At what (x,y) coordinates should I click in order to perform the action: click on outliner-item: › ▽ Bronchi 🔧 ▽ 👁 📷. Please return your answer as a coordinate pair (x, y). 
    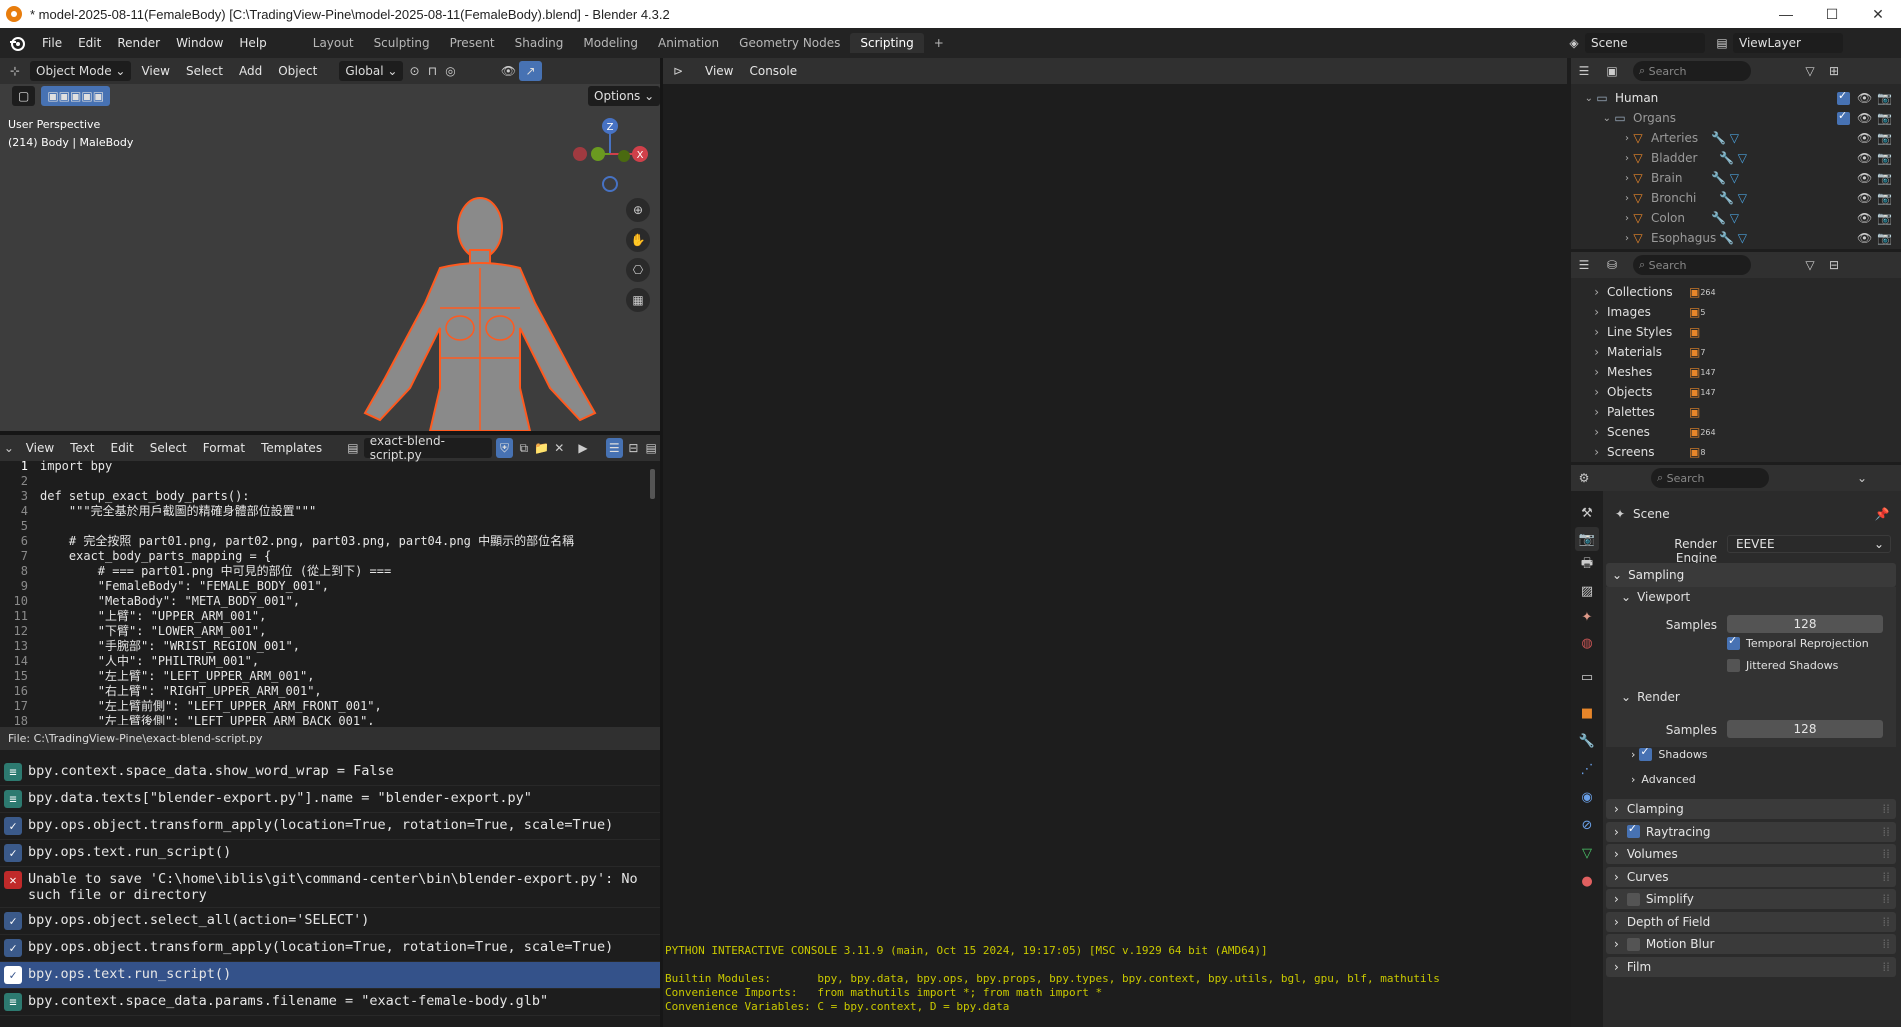
    Looking at the image, I should click on (1736, 198).